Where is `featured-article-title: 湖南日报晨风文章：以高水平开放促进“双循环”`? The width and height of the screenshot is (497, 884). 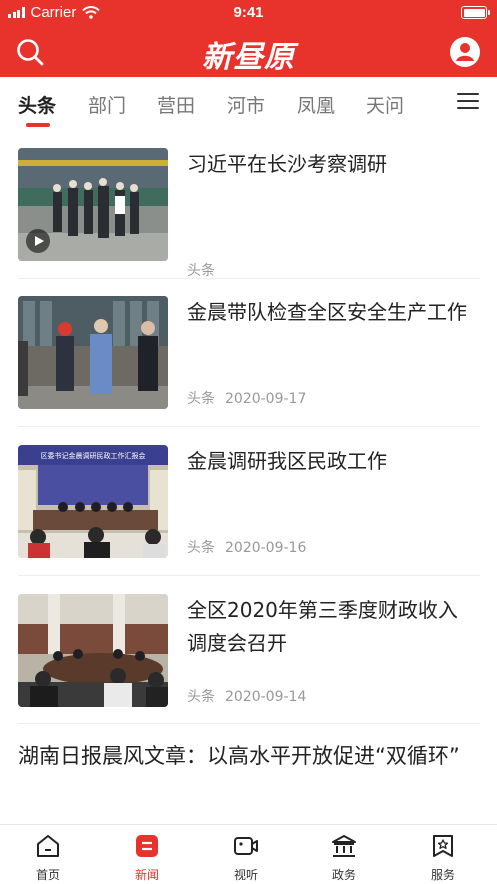 featured-article-title: 湖南日报晨风文章：以高水平开放促进“双循环” is located at coordinates (249, 756).